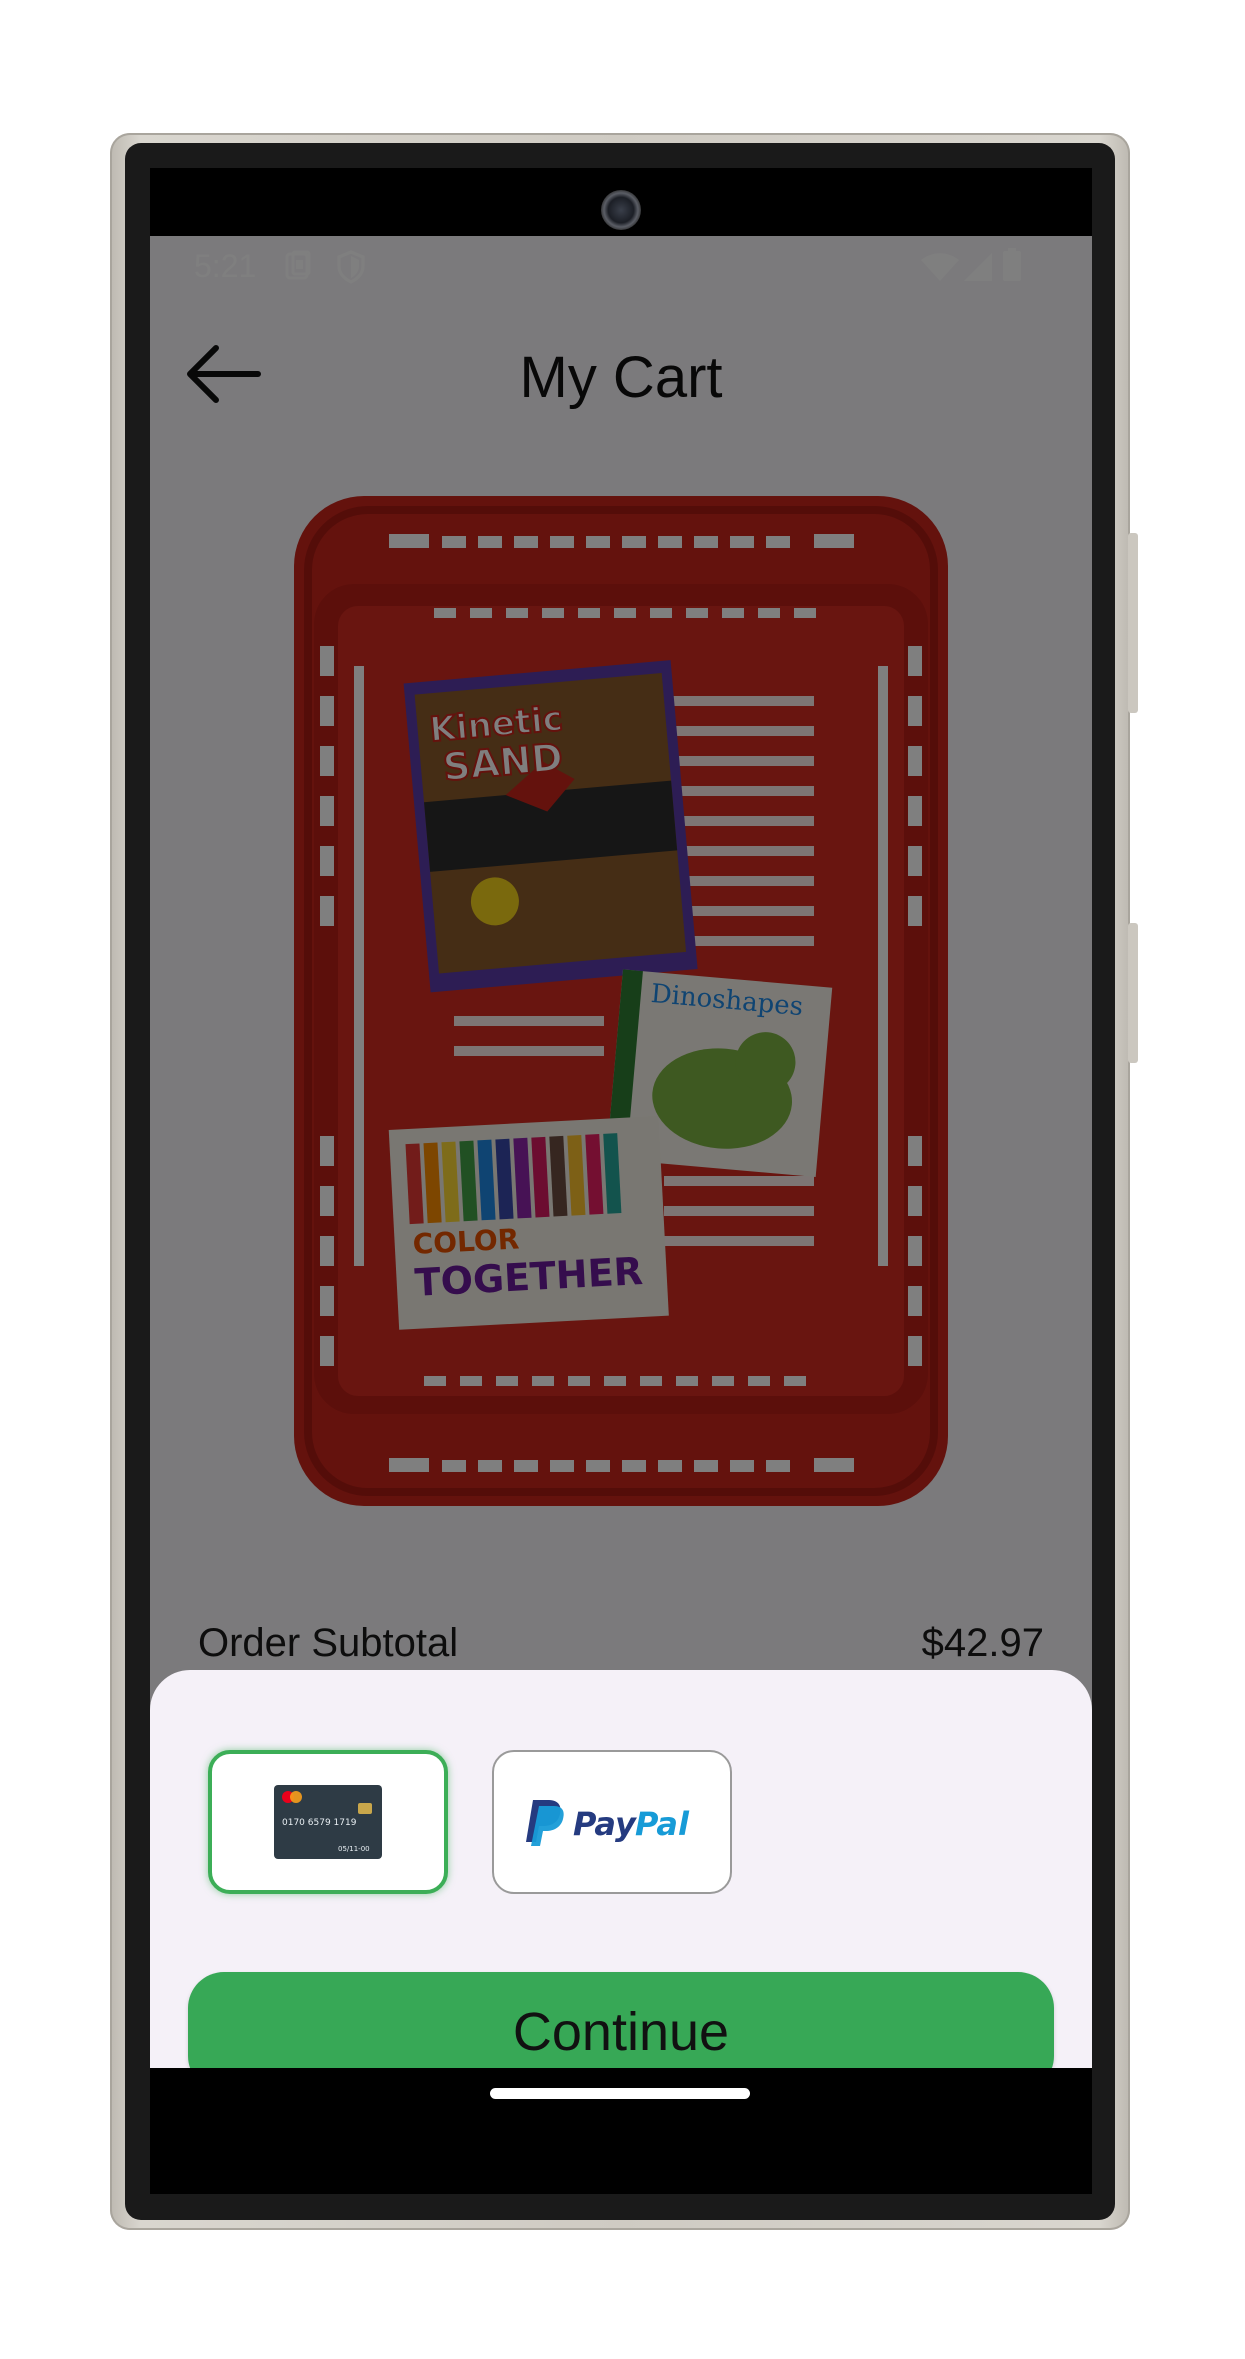  What do you see at coordinates (605, 1824) in the screenshot?
I see `svg-text: Pay` at bounding box center [605, 1824].